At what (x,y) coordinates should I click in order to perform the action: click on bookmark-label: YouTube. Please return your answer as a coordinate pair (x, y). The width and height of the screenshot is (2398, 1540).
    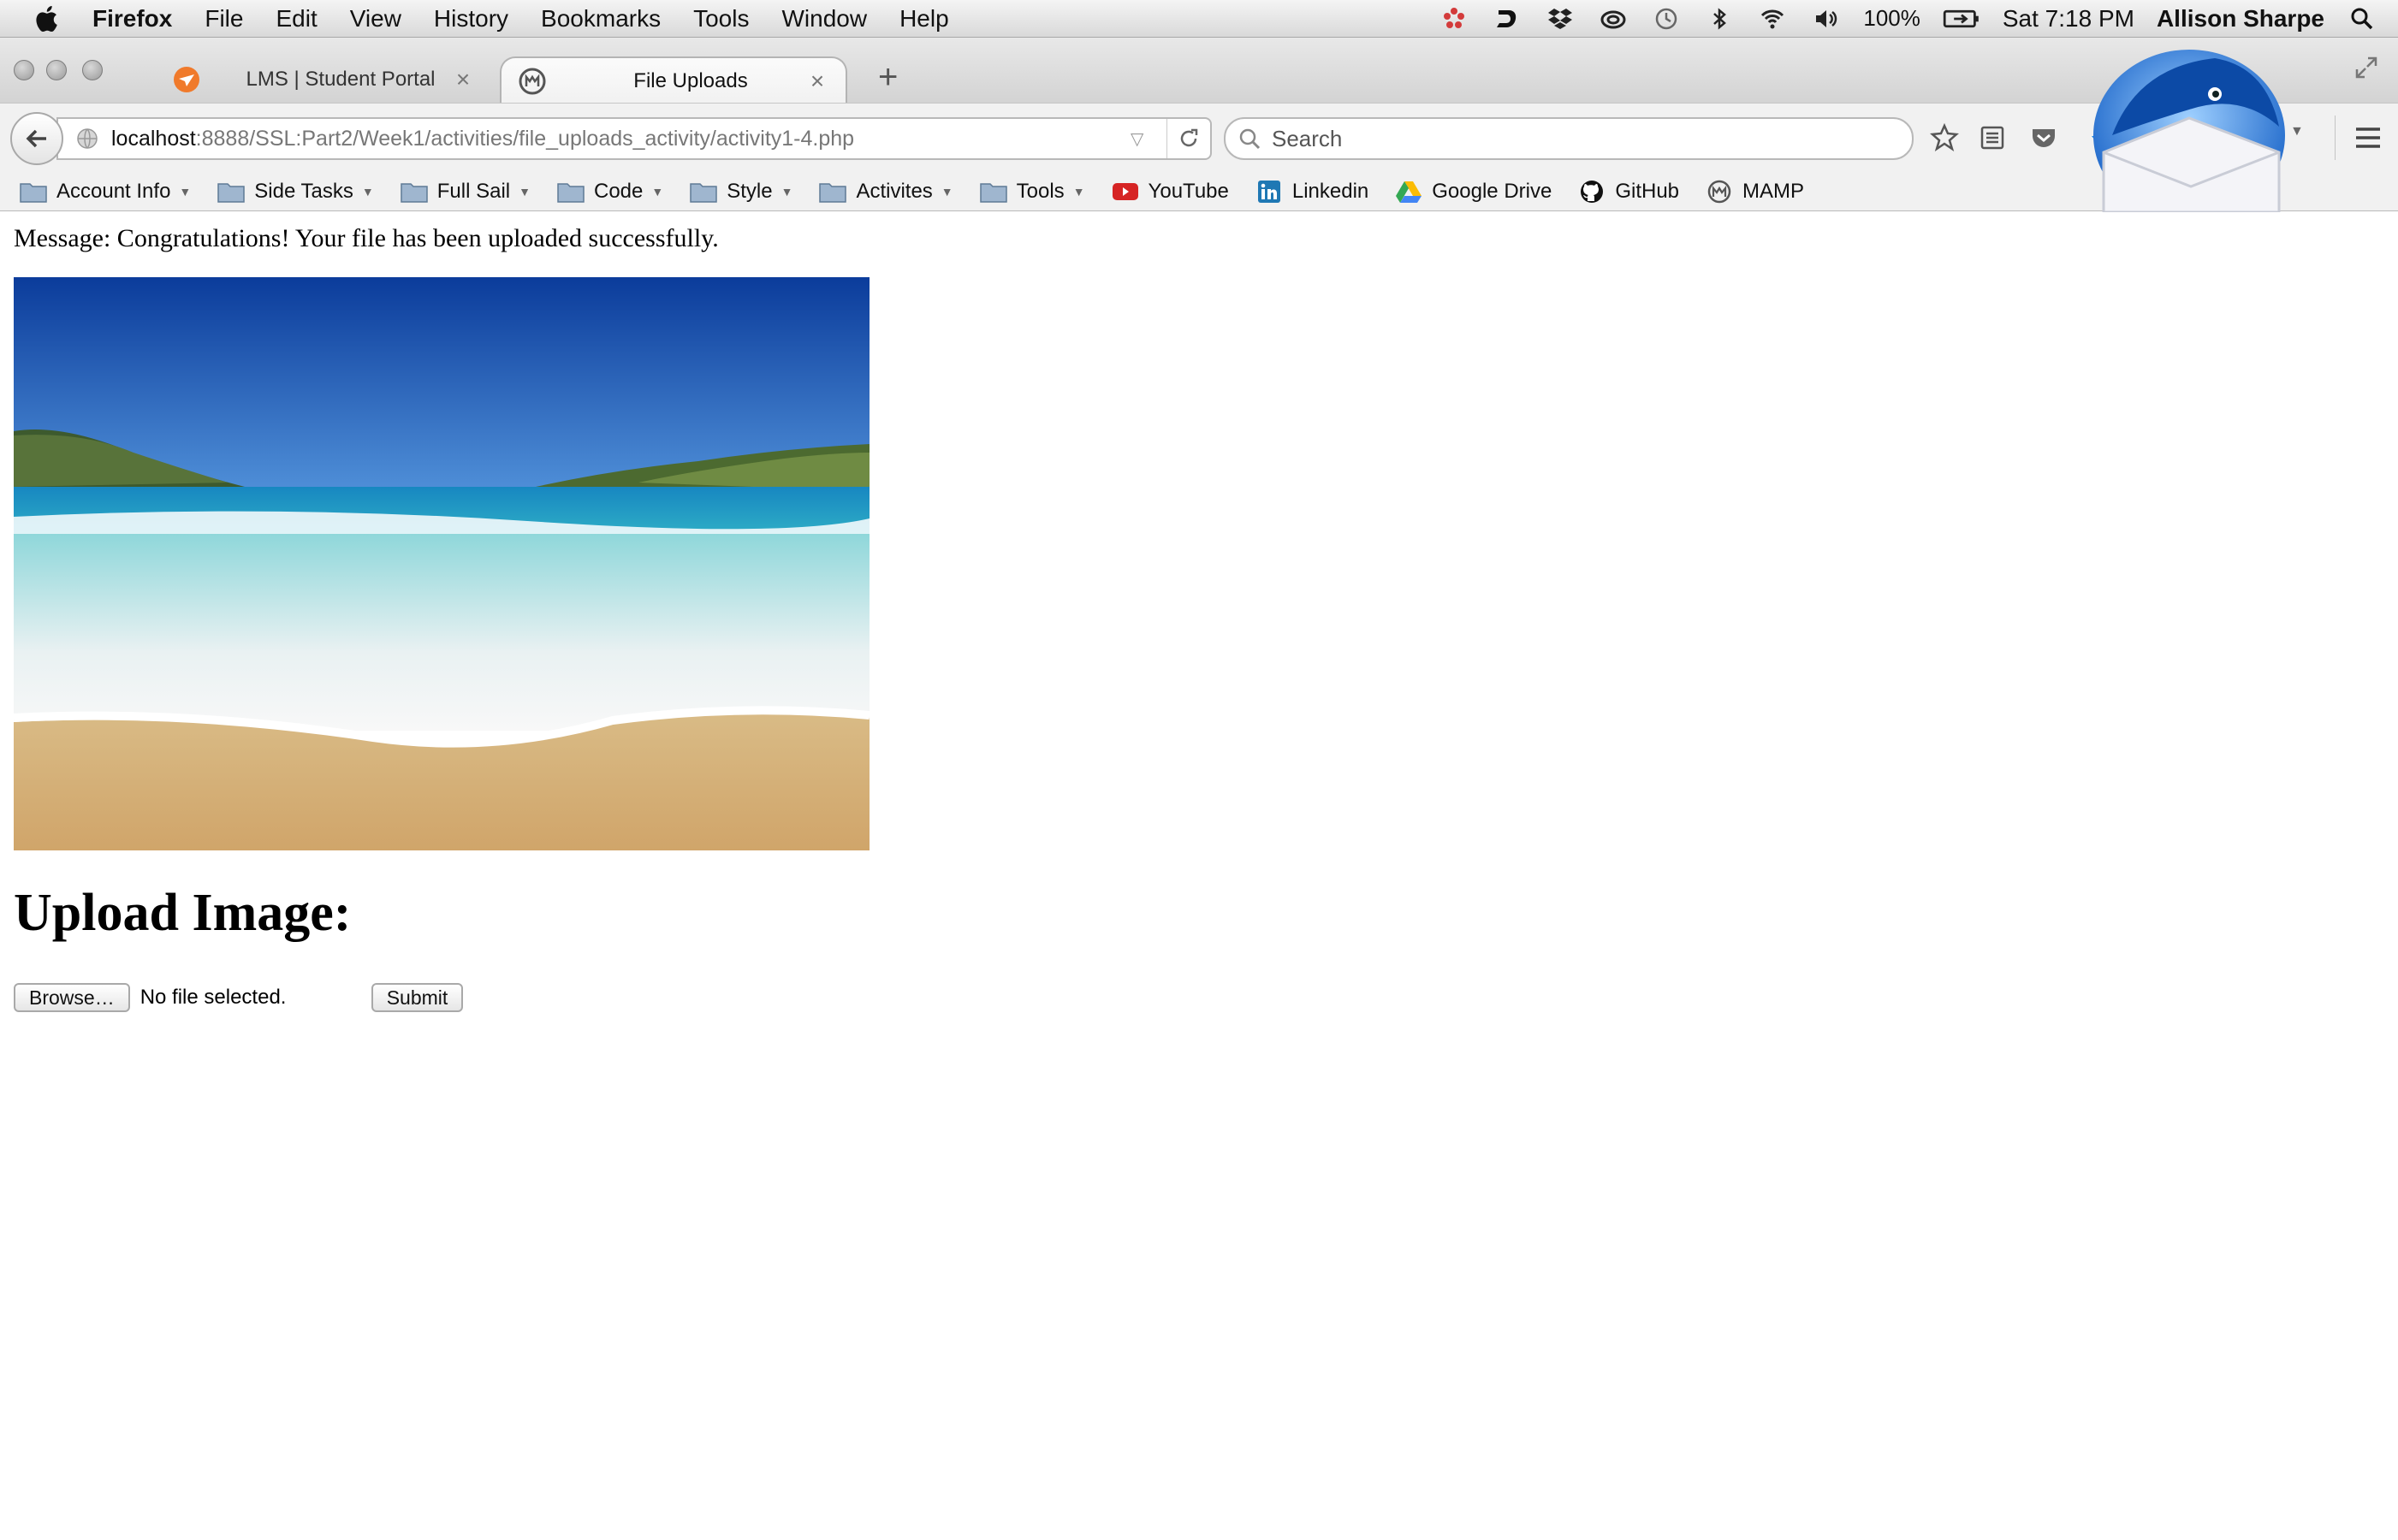
    Looking at the image, I should click on (1188, 191).